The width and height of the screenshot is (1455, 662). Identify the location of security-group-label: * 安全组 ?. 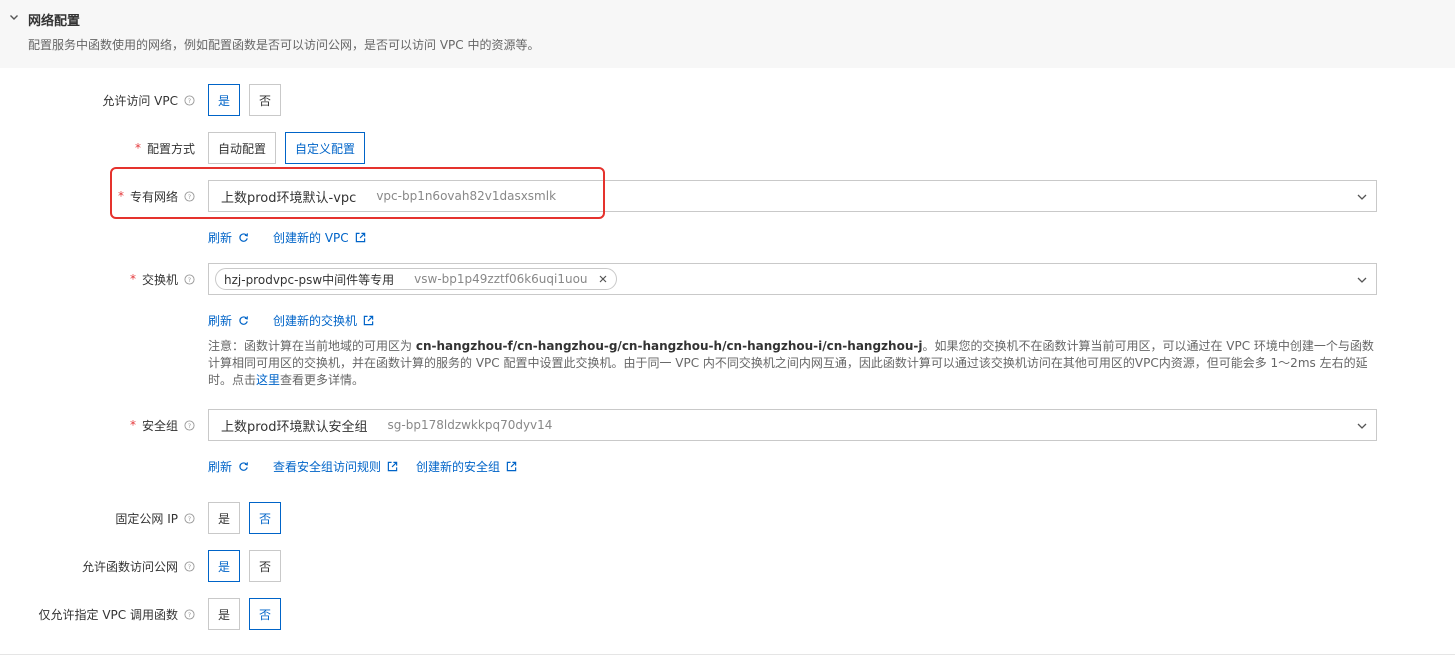
(162, 425).